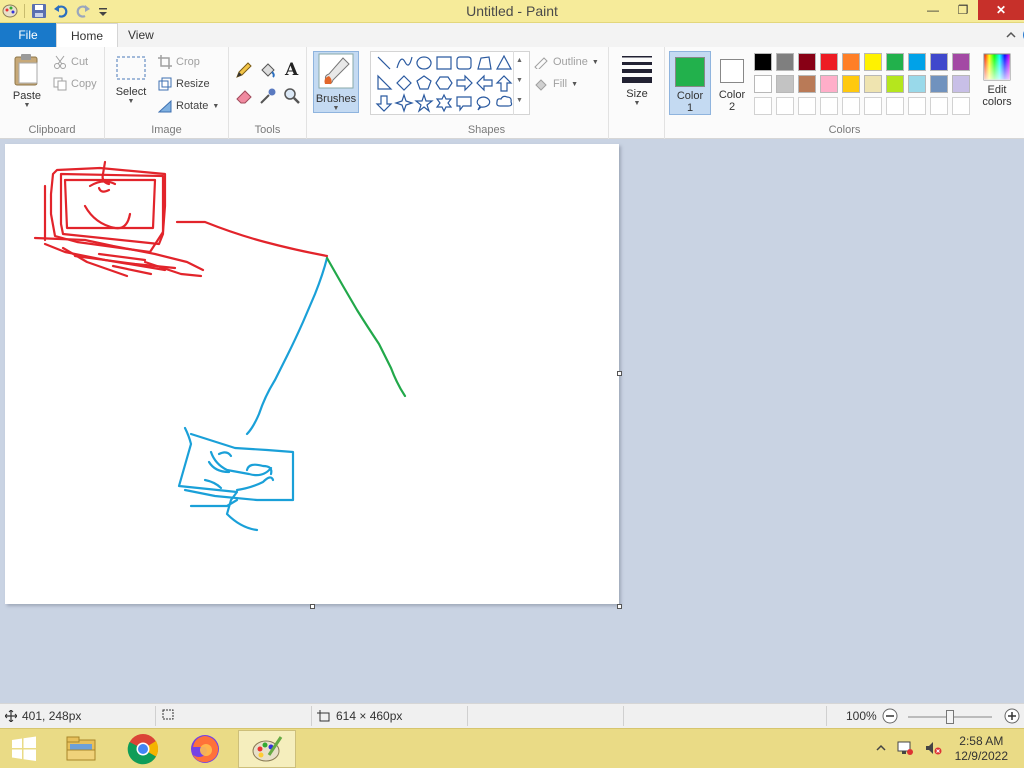 The image size is (1024, 768). I want to click on taskbar-file-explorer, so click(81, 749).